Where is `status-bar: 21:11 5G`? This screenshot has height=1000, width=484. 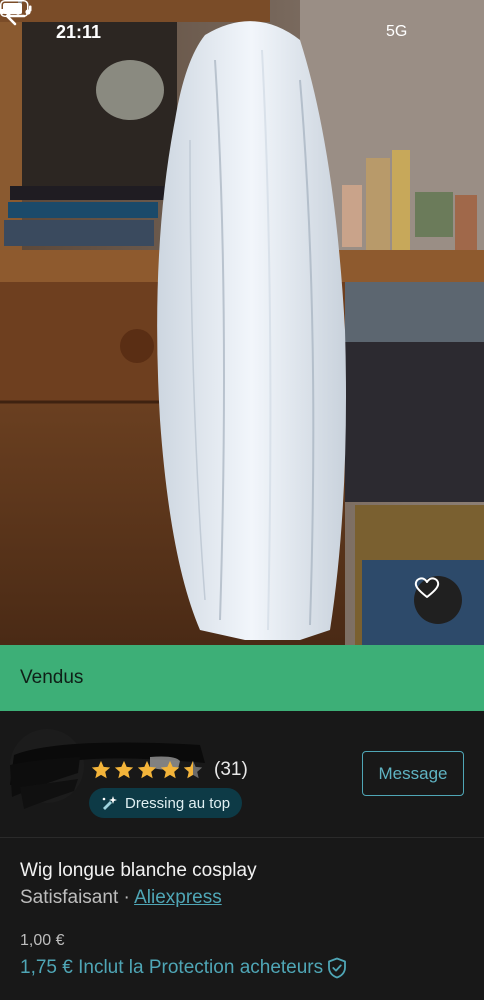 status-bar: 21:11 5G is located at coordinates (242, 31).